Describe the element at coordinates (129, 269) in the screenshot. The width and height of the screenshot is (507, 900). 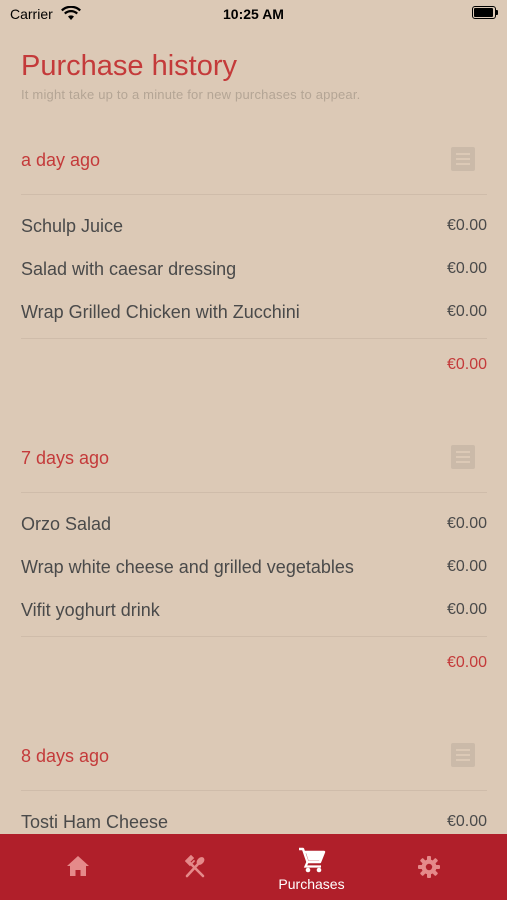
I see `item-name: Salad with caesar dressing` at that location.